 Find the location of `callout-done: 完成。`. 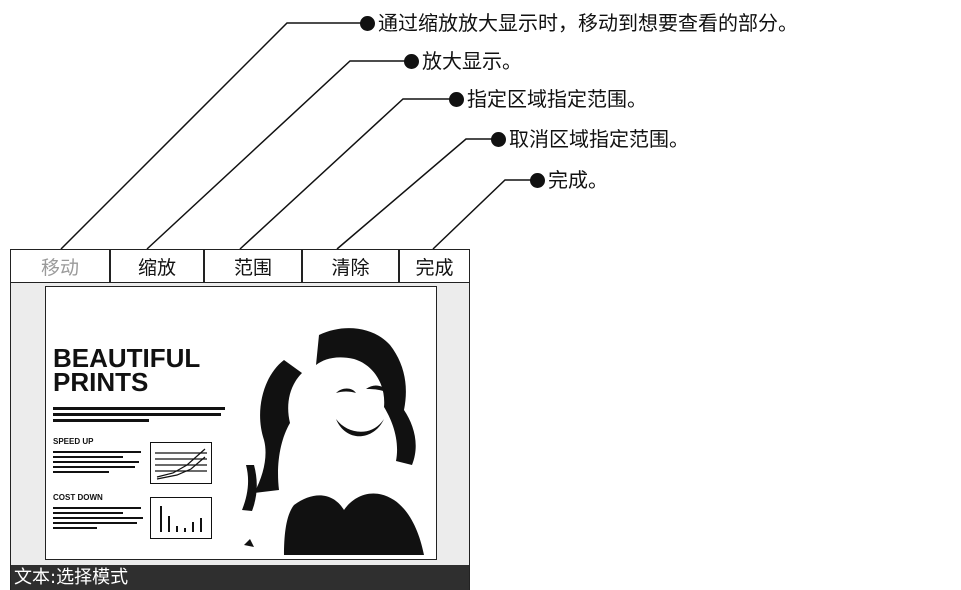

callout-done: 完成。 is located at coordinates (569, 180).